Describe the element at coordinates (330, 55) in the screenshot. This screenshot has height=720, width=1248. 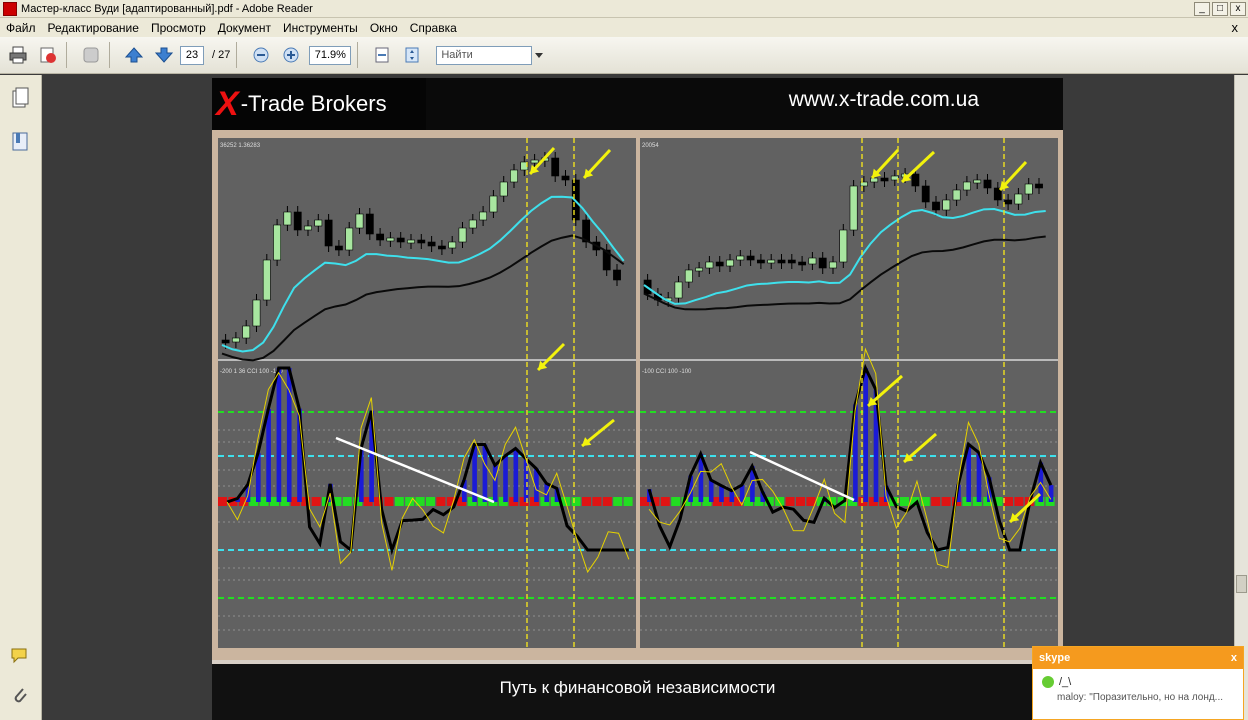
I see `zoom-level-input: 71.9%` at that location.